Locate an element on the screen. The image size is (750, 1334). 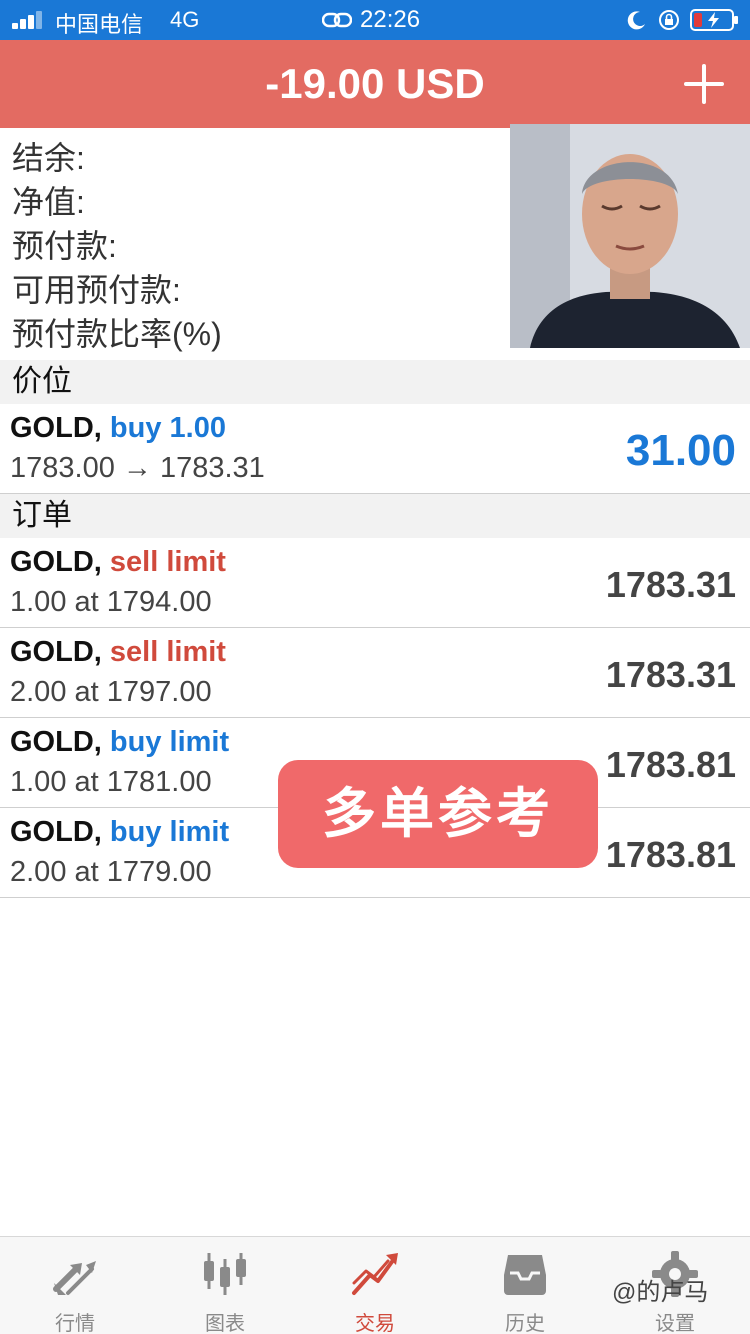
balance-label: 结余: is located at coordinates (48, 158).